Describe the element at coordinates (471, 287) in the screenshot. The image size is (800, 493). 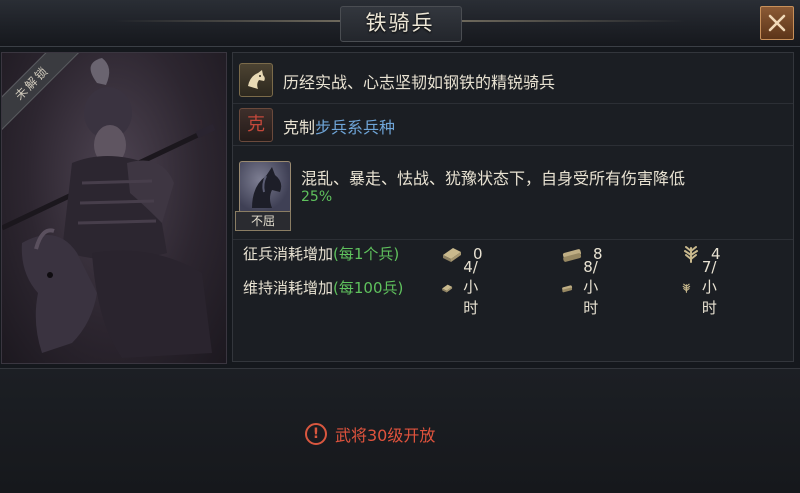
I see `upkeep-food-value: 4/小时` at that location.